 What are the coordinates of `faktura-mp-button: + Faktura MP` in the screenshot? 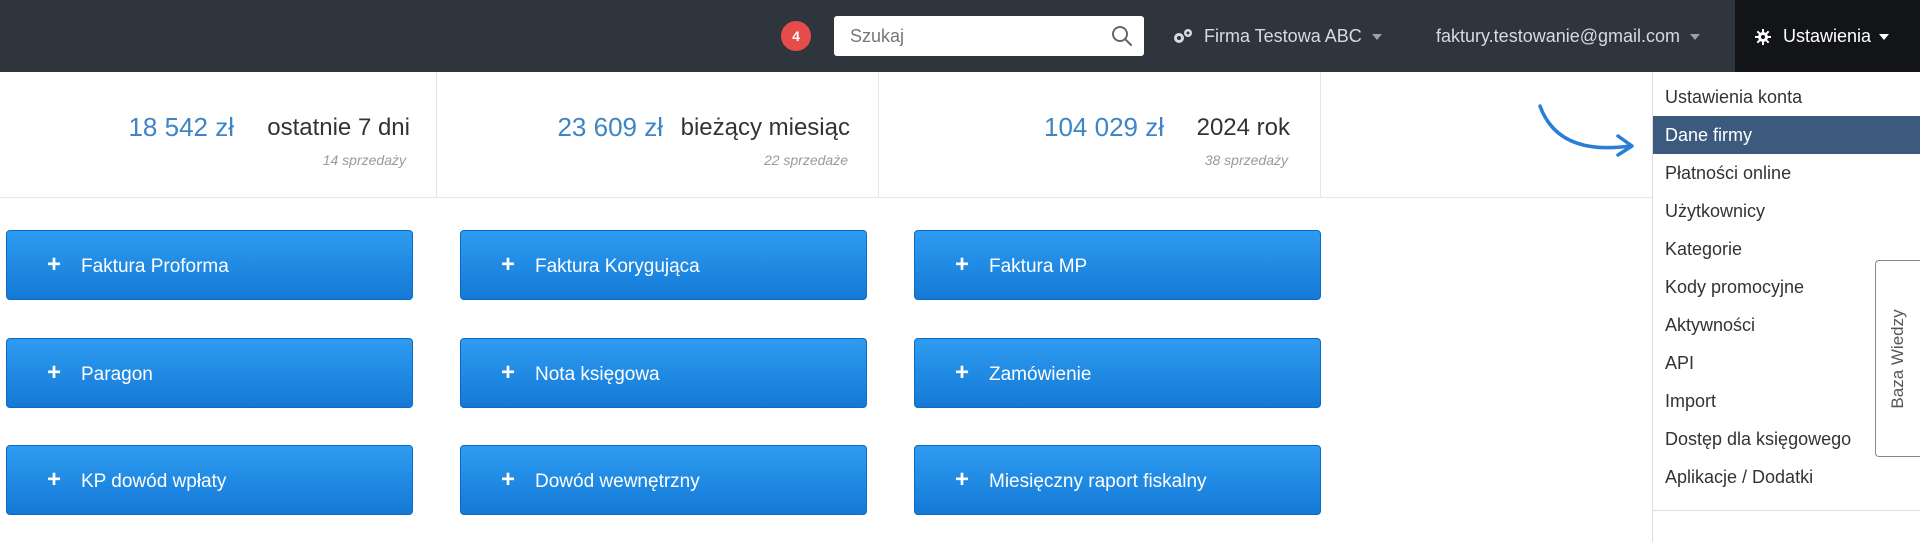 It's located at (1117, 265).